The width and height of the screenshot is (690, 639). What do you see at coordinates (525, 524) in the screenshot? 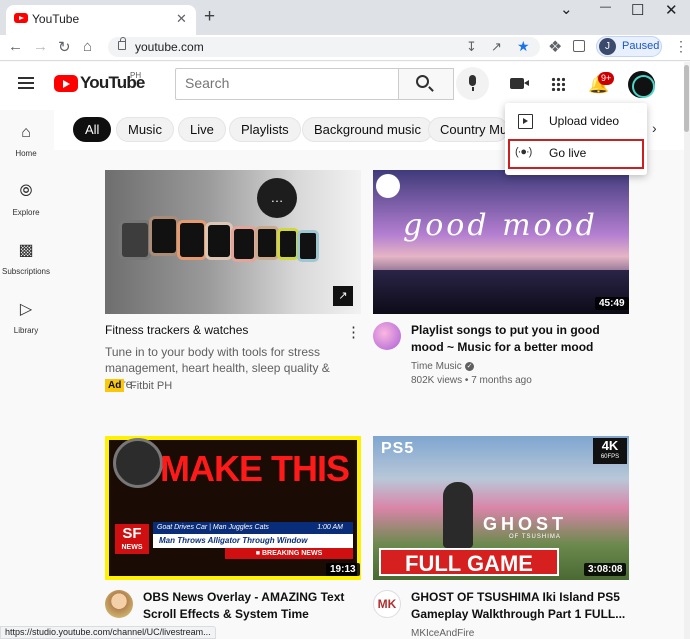
I see `ghost-title: GHOST` at bounding box center [525, 524].